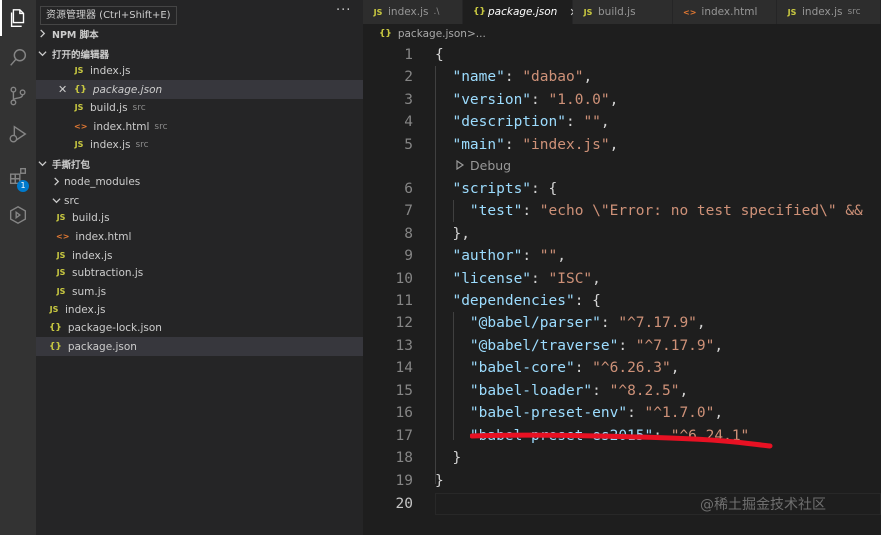 Image resolution: width=881 pixels, height=535 pixels. What do you see at coordinates (521, 12) in the screenshot?
I see `tab-package-json: {} package.json ✕` at bounding box center [521, 12].